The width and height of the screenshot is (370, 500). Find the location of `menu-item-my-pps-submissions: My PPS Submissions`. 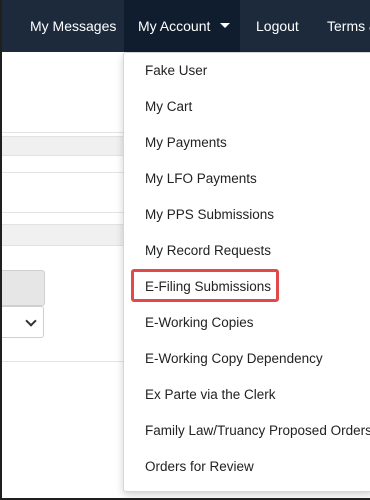

menu-item-my-pps-submissions: My PPS Submissions is located at coordinates (209, 214).